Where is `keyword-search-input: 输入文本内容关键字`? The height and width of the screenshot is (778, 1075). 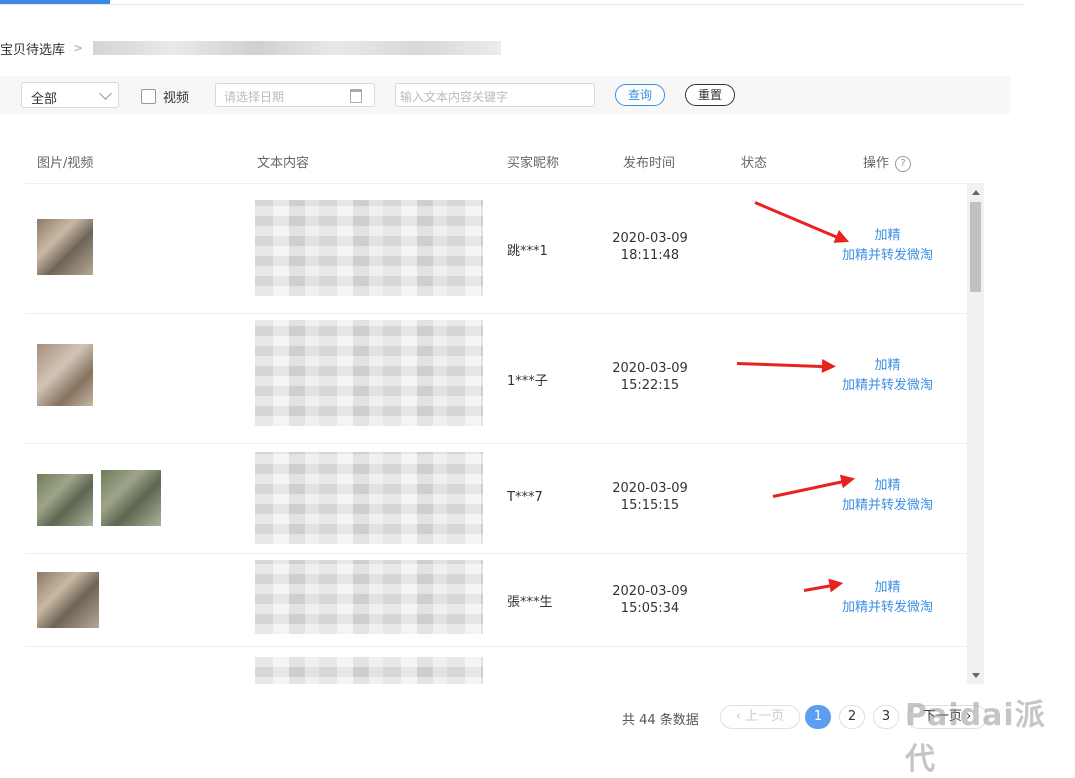
keyword-search-input: 输入文本内容关键字 is located at coordinates (495, 95).